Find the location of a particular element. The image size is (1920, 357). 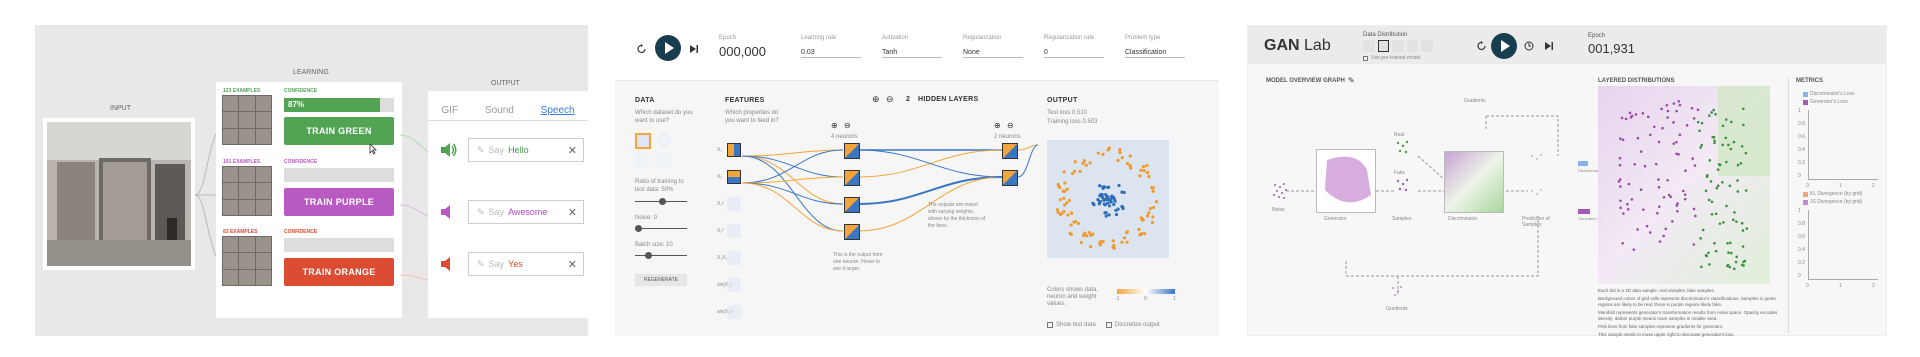

dataset-gauss-option is located at coordinates (642, 160).